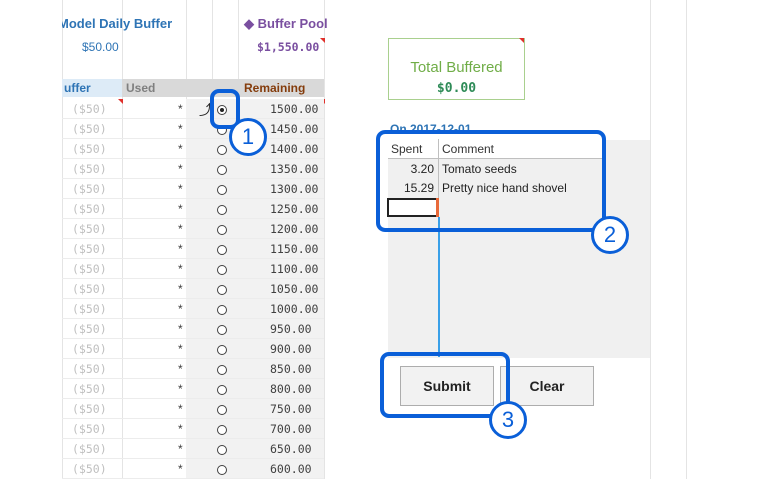 This screenshot has height=479, width=773. I want to click on remaining-cell: 1200.00, so click(294, 229).